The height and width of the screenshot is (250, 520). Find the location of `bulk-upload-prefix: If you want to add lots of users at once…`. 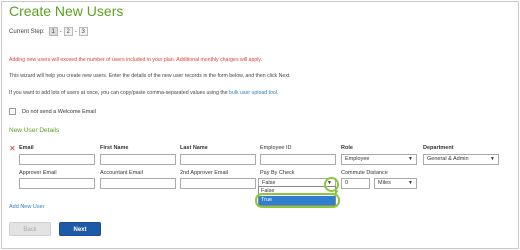

bulk-upload-prefix: If you want to add lots of users at once… is located at coordinates (119, 93).